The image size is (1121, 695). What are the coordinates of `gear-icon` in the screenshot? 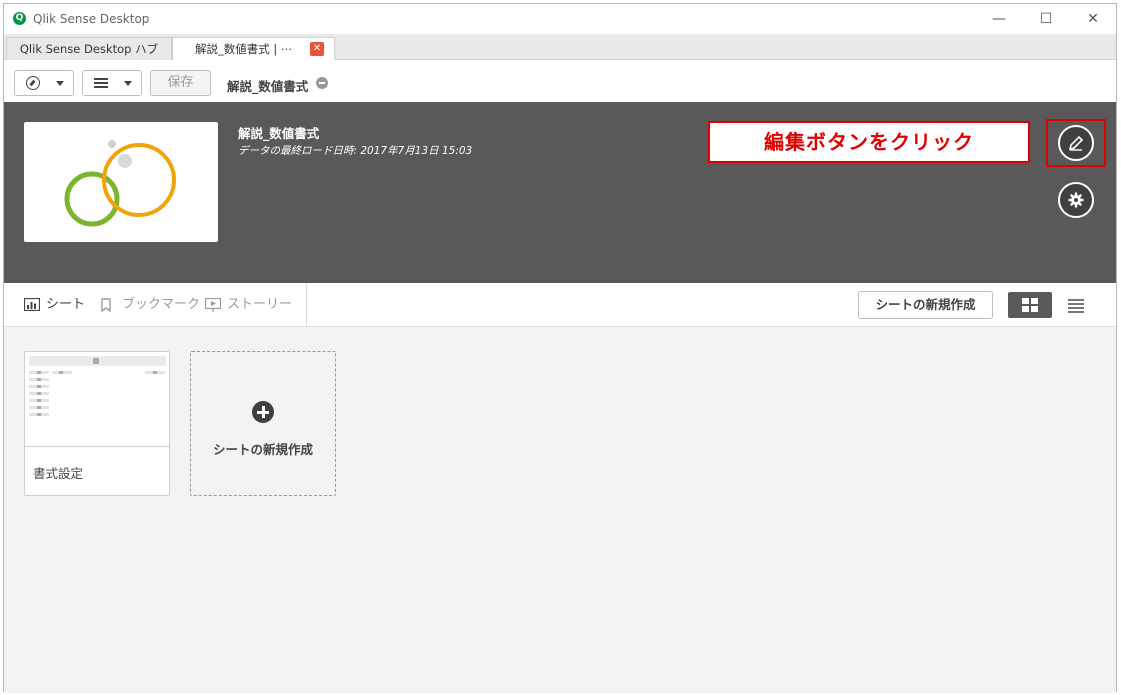 It's located at (1076, 200).